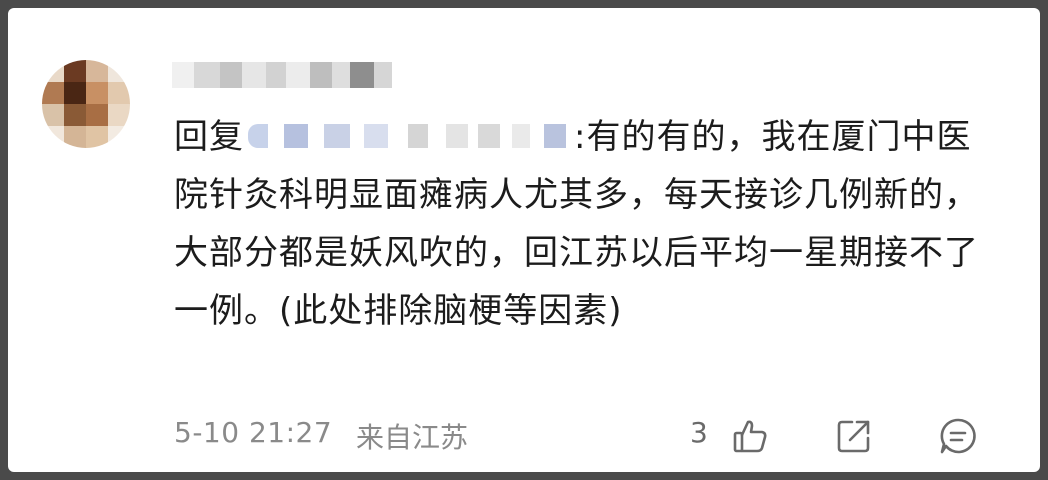  Describe the element at coordinates (958, 436) in the screenshot. I see `comment-icon` at that location.